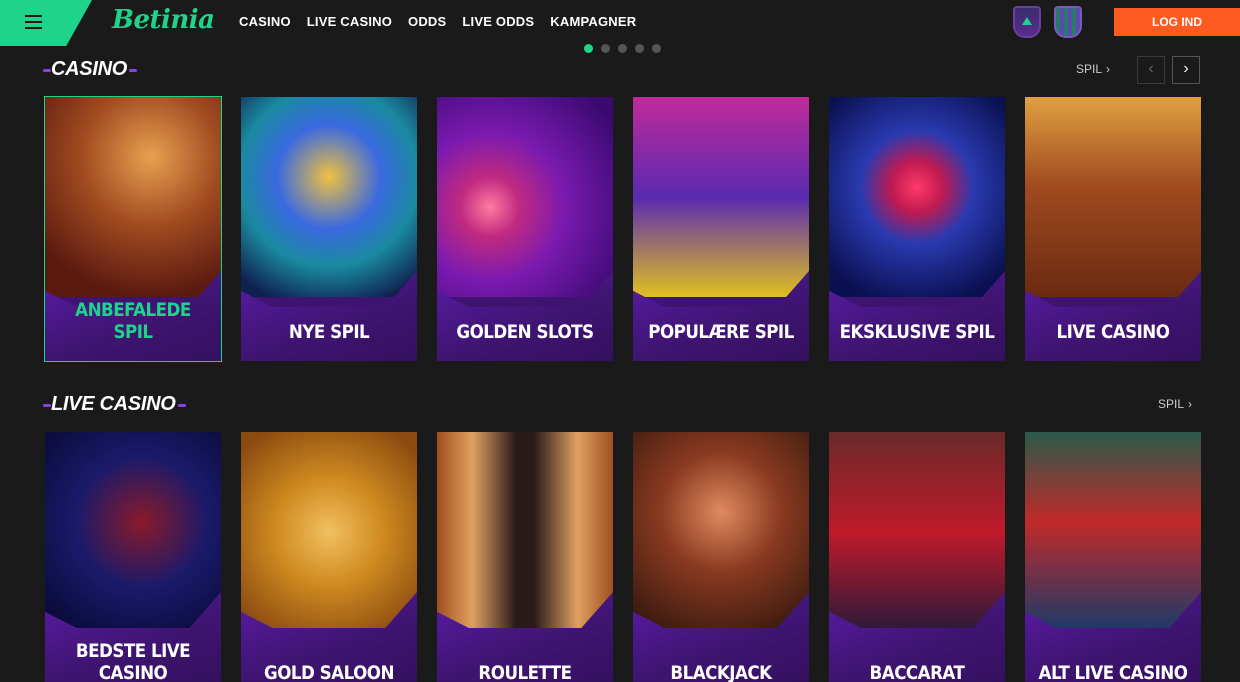  I want to click on nav-live-odds: LIVE ODDS, so click(498, 21).